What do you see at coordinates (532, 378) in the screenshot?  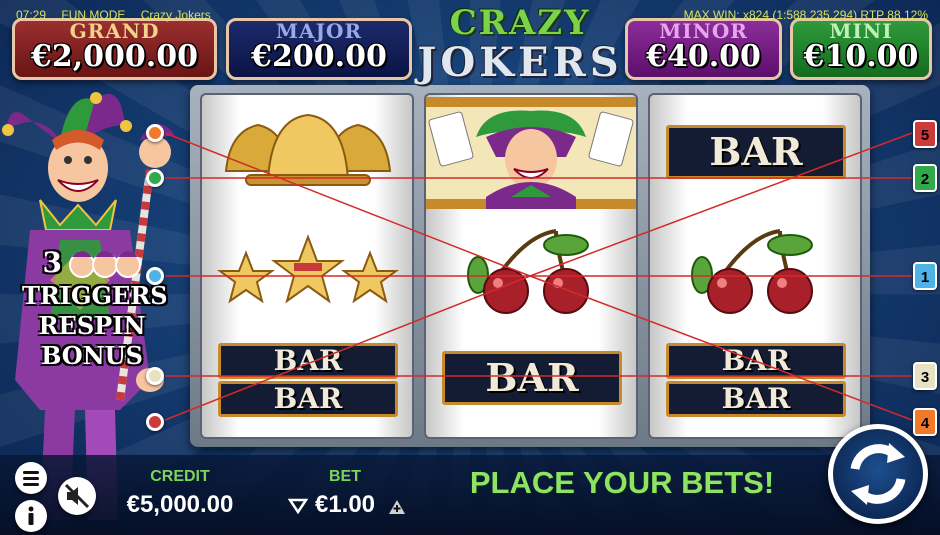 I see `bar-symbol: BAR` at bounding box center [532, 378].